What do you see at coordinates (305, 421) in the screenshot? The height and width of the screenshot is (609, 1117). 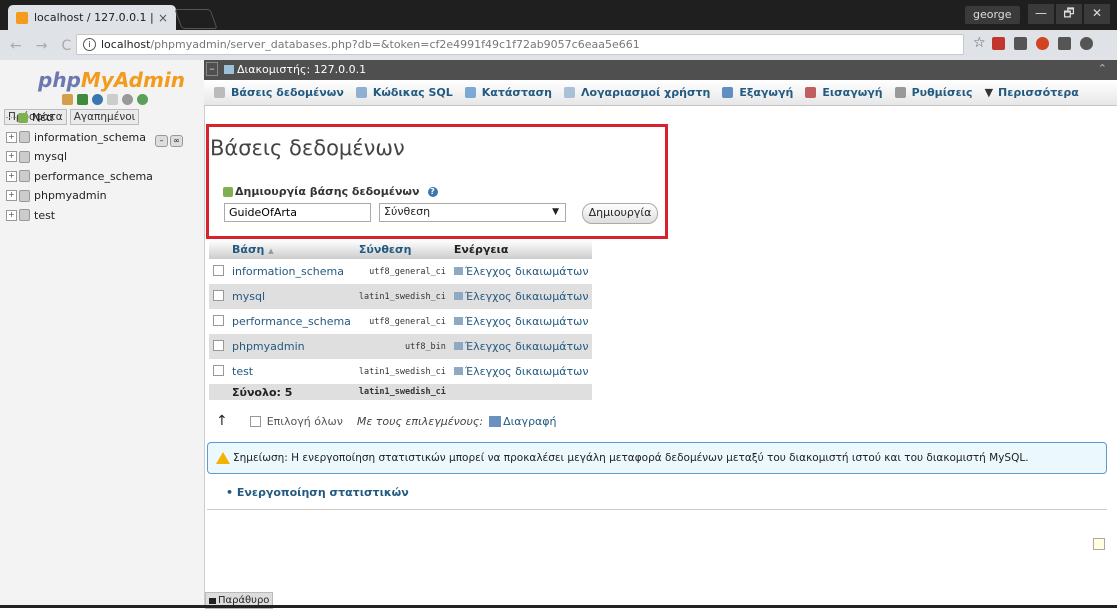 I see `select-all-label: Επιλογή όλων` at bounding box center [305, 421].